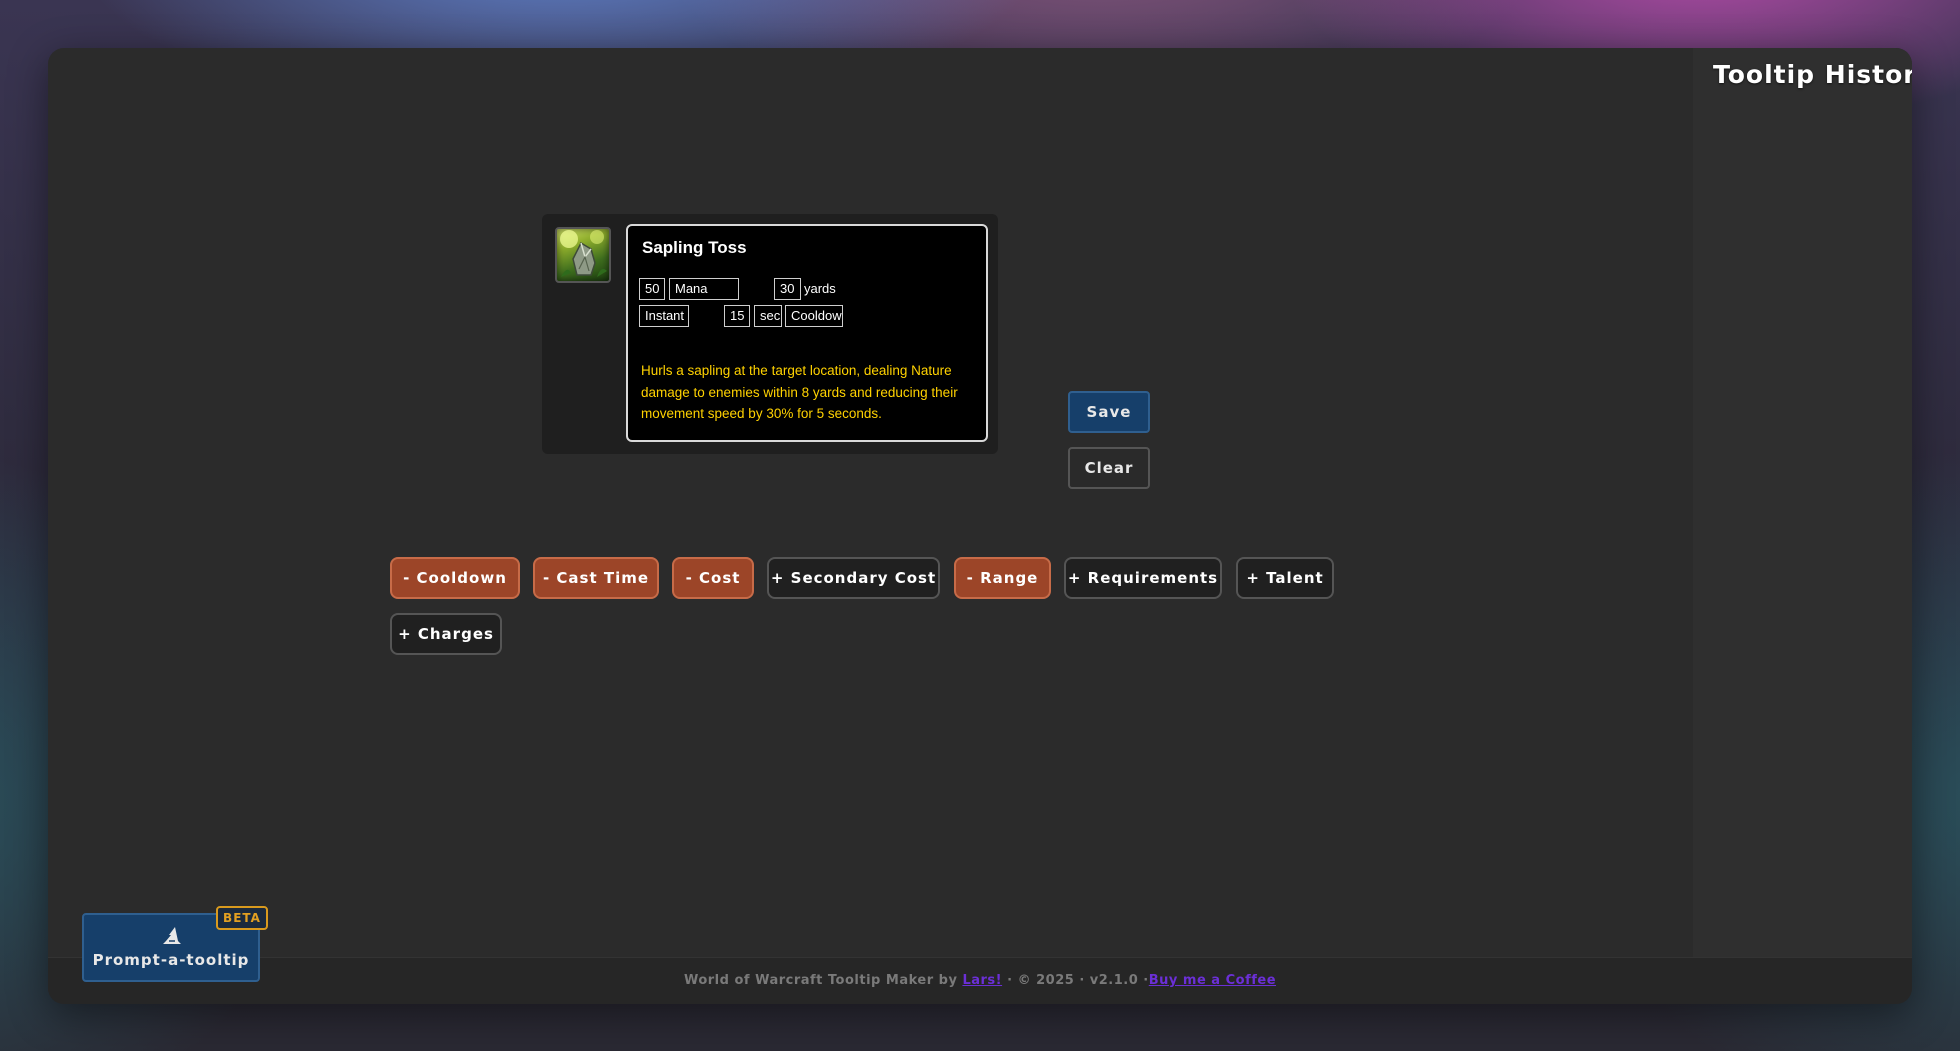 This screenshot has height=1051, width=1960. Describe the element at coordinates (1212, 980) in the screenshot. I see `buy-me-a-coffee-link: Buy me a Coffee` at that location.